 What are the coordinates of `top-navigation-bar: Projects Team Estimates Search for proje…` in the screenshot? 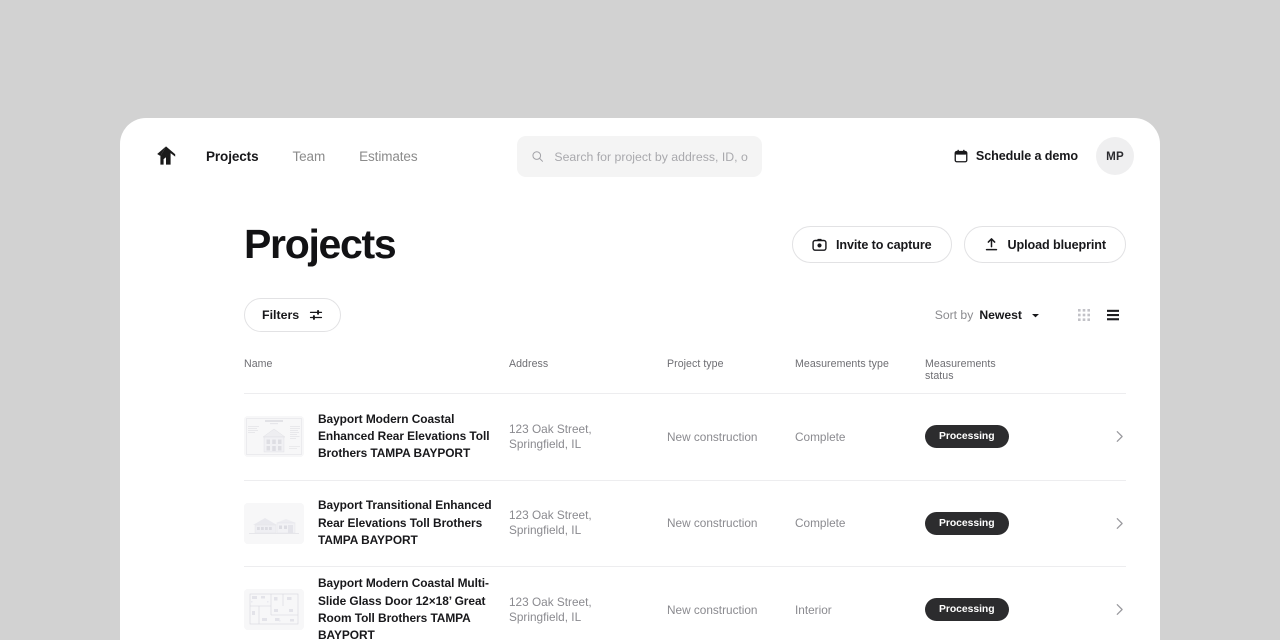 It's located at (640, 156).